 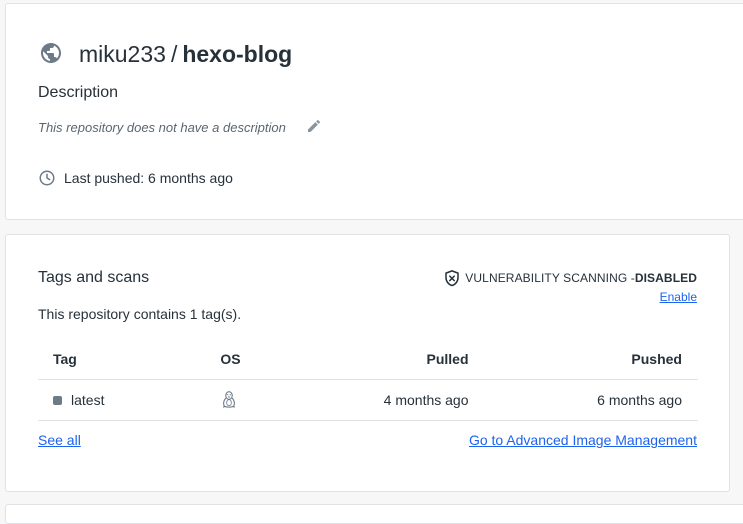 What do you see at coordinates (148, 178) in the screenshot?
I see `last-pushed-text: Last pushed: 6 months ago` at bounding box center [148, 178].